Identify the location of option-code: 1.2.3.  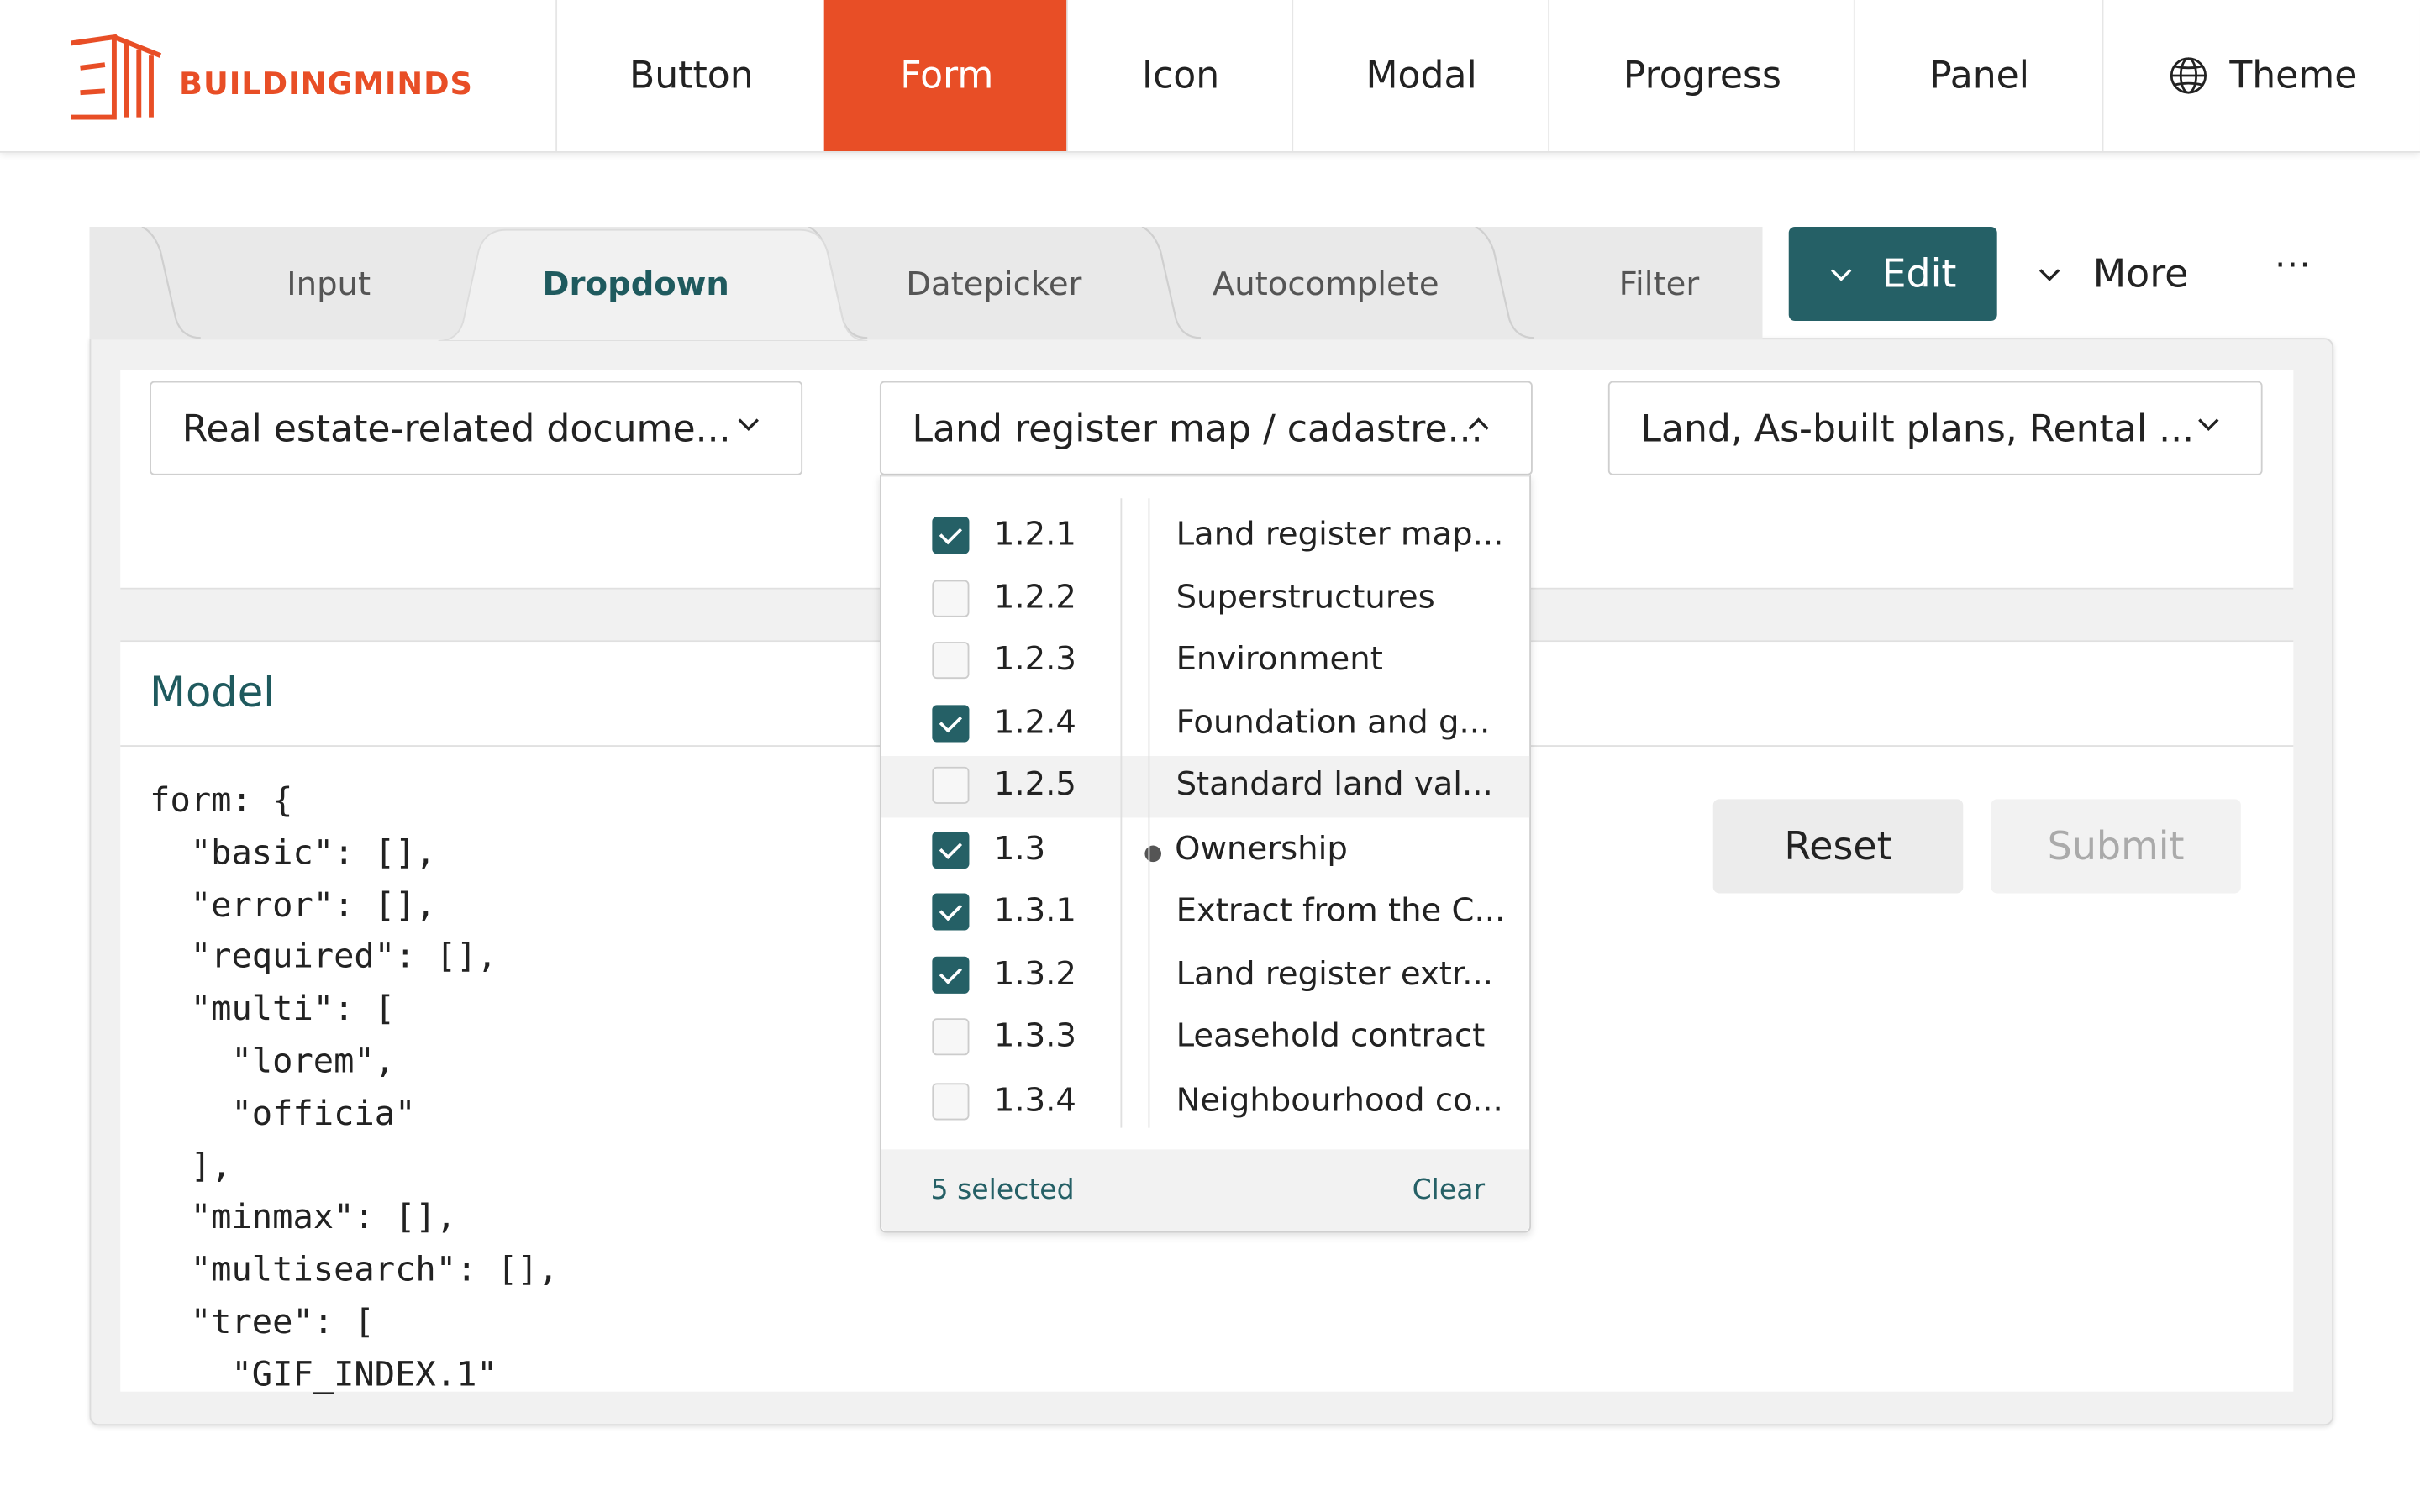
(1034, 659).